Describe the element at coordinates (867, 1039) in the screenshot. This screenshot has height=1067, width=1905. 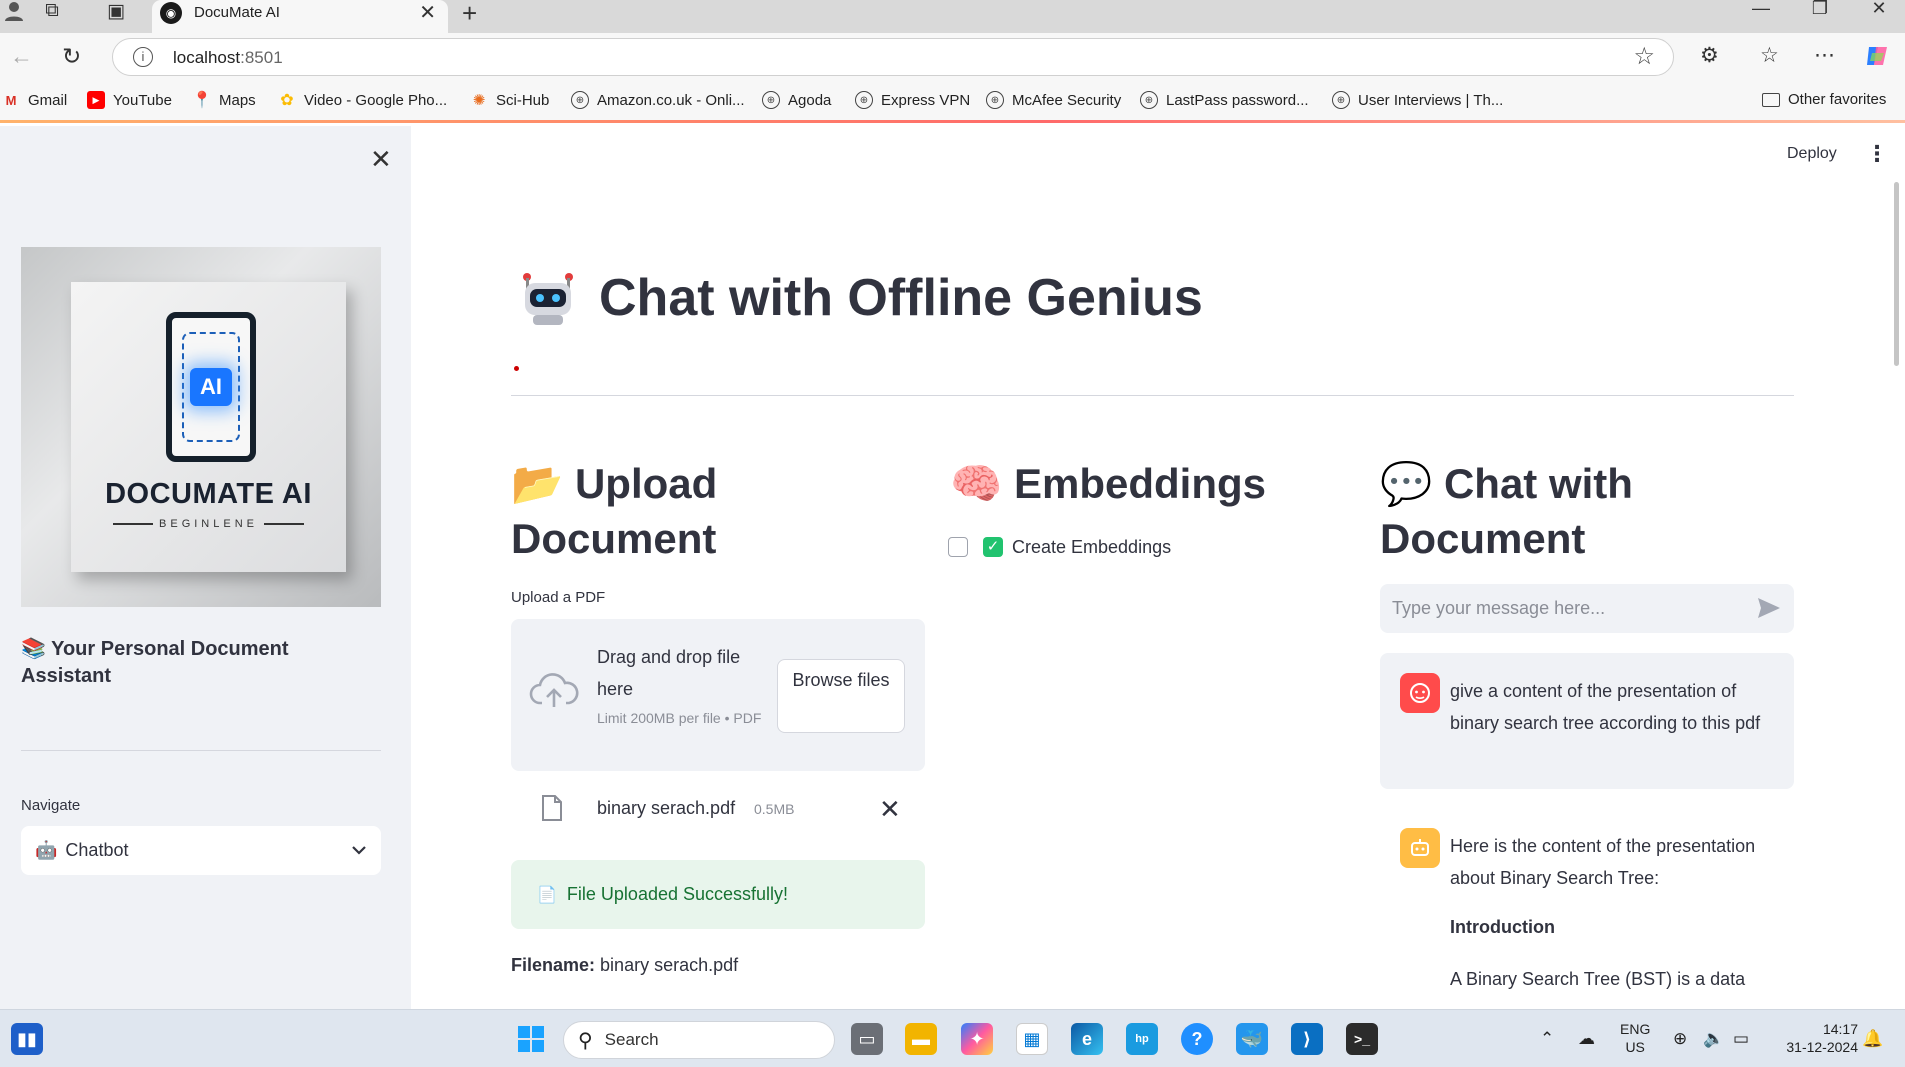
I see `task-view-icon: ▭` at that location.